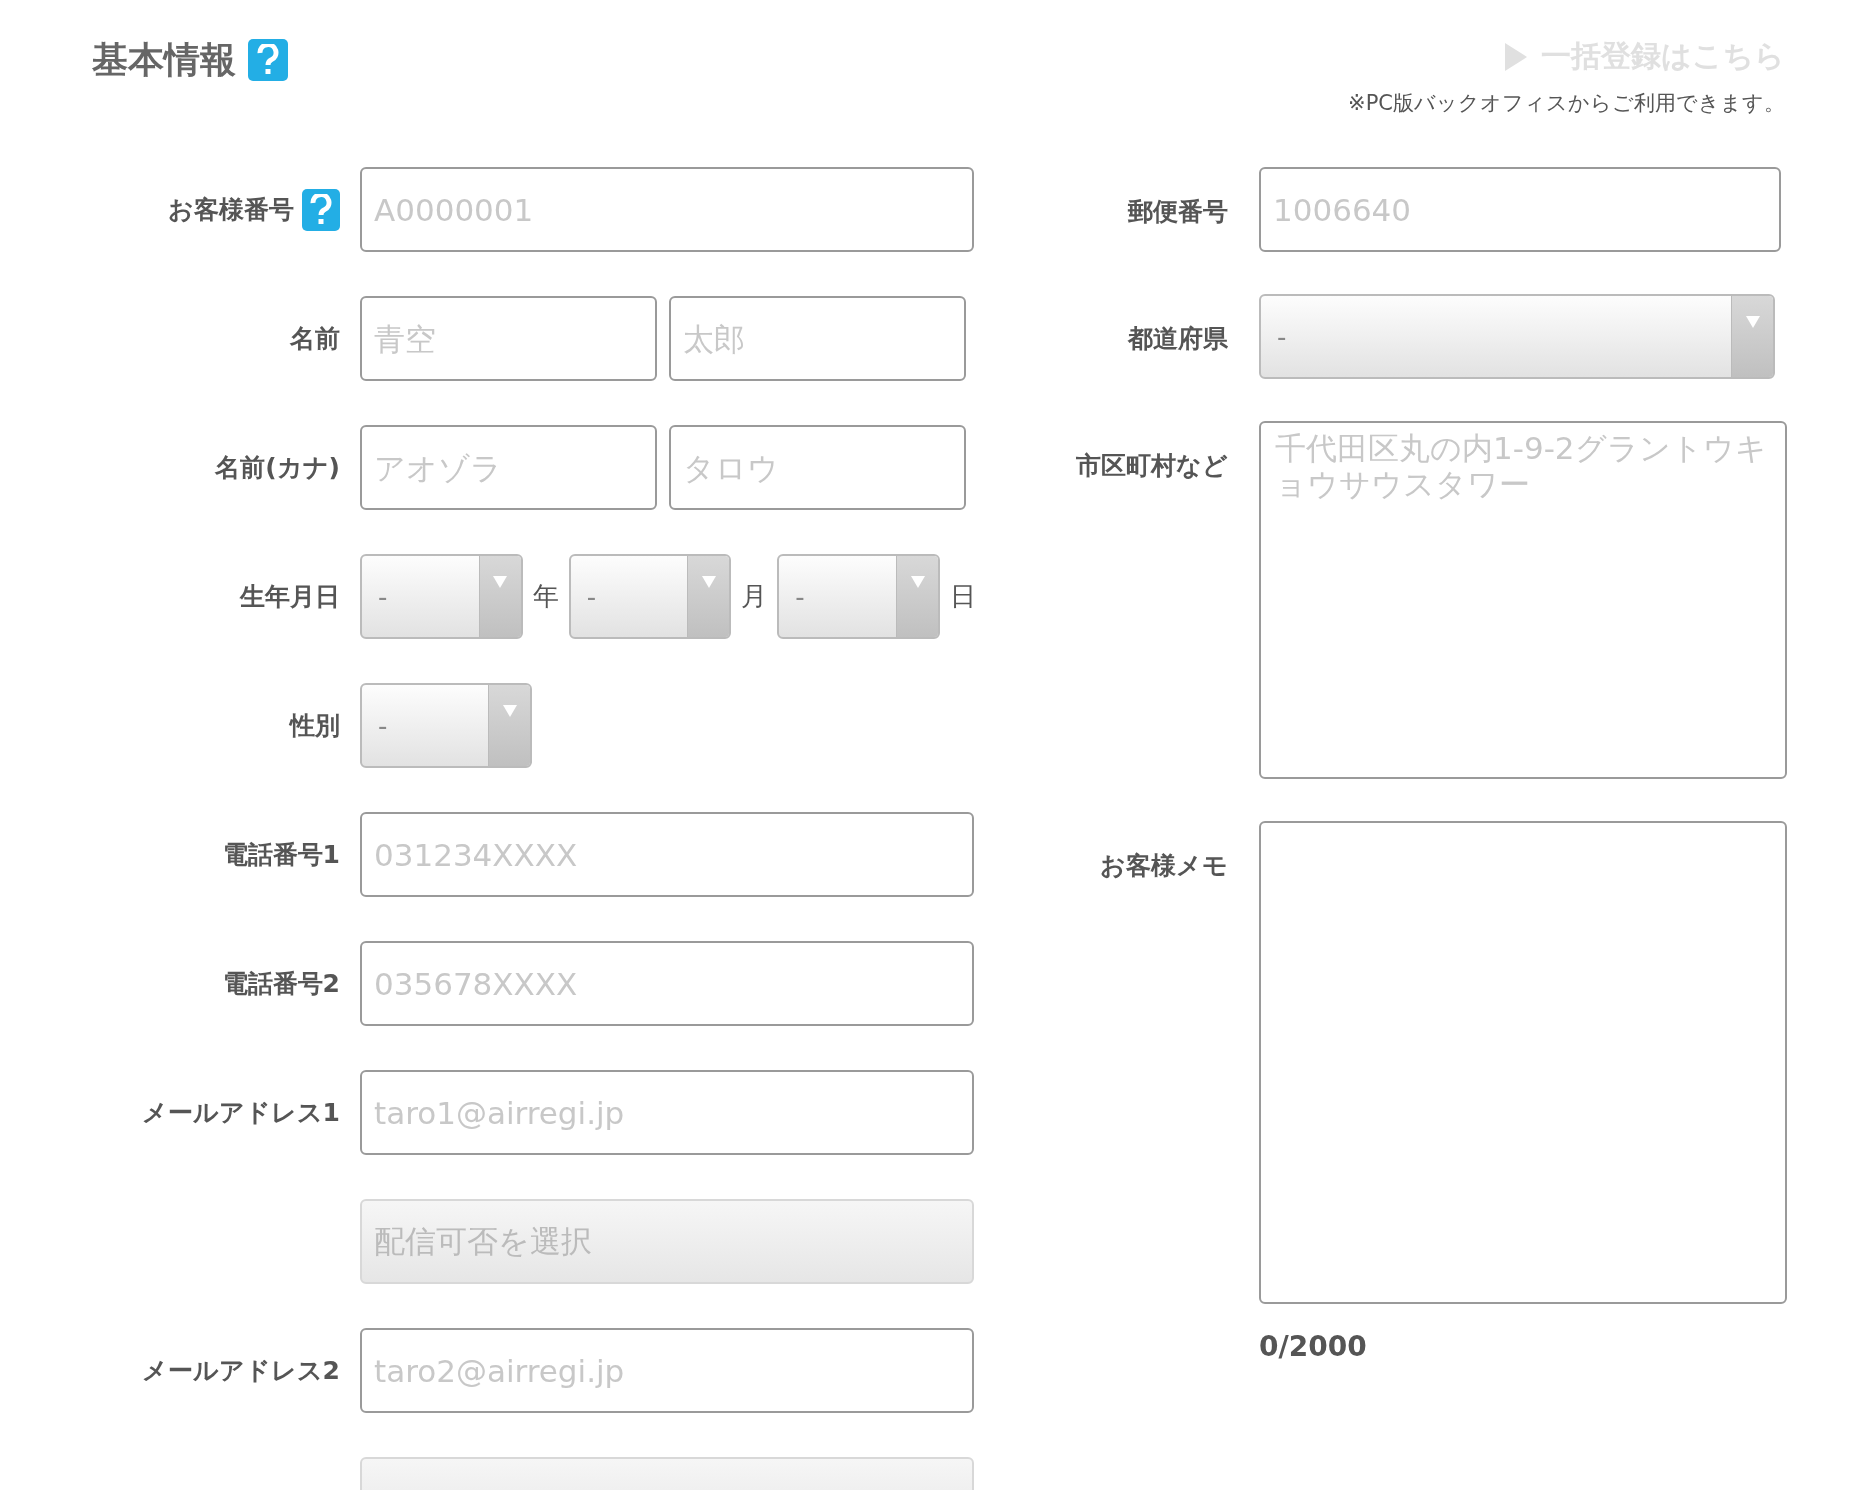 This screenshot has width=1861, height=1490. What do you see at coordinates (164, 59) in the screenshot?
I see `section-title: 基本情報` at bounding box center [164, 59].